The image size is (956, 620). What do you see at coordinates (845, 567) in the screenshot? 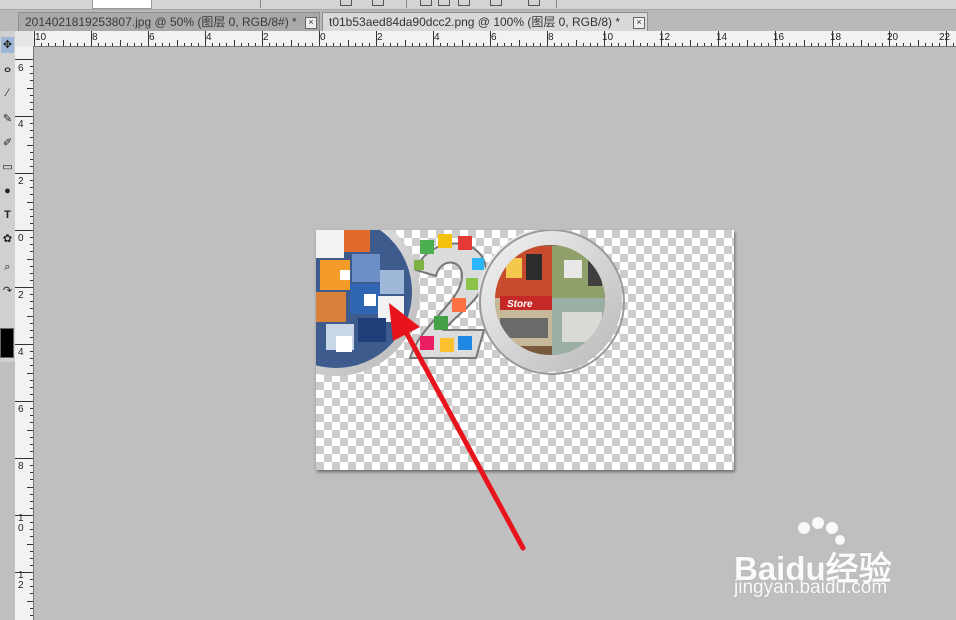
I see `baidu-watermark: Baidu经验 jingyan.baidu.com` at bounding box center [845, 567].